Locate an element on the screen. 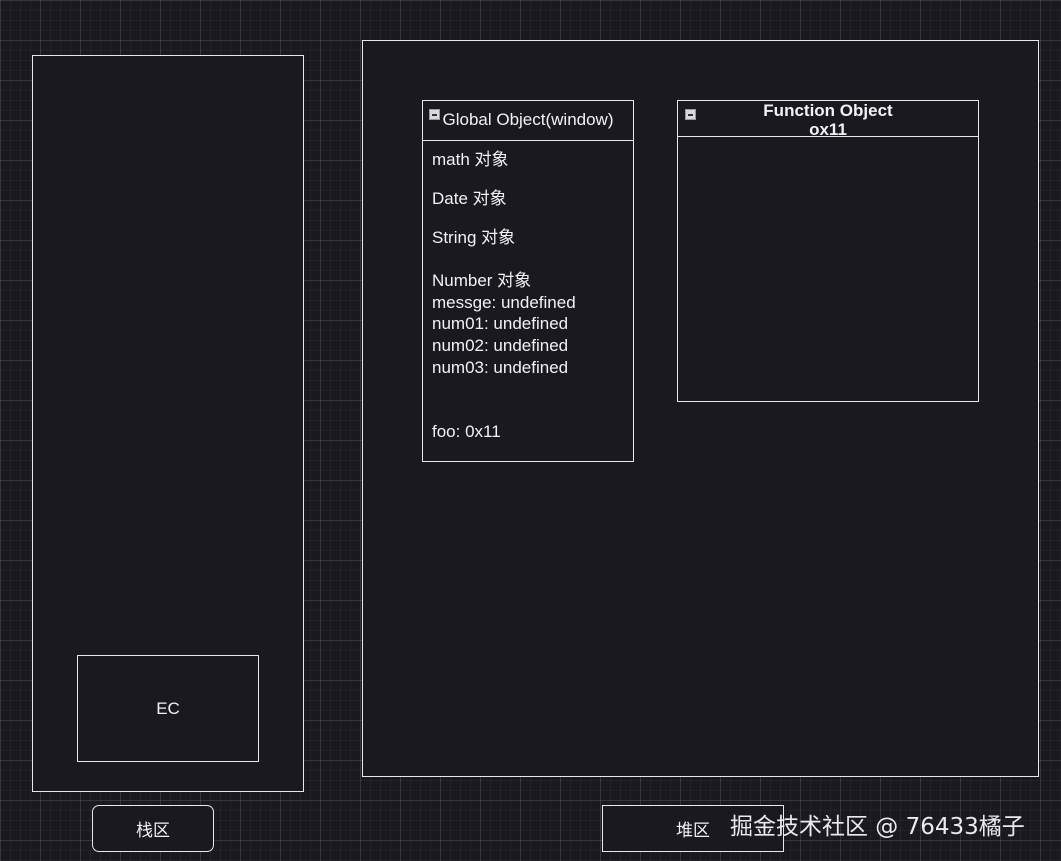 The width and height of the screenshot is (1061, 861). stack-region-label: 栈区 is located at coordinates (153, 828).